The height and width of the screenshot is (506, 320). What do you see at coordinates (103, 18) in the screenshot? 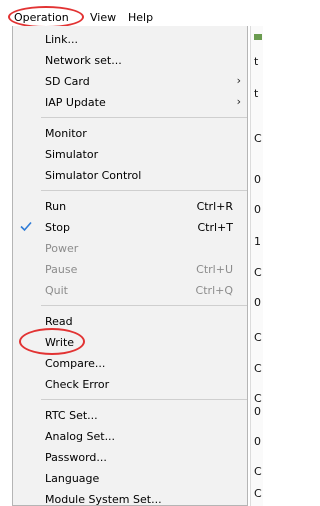
I see `menu-view: View` at bounding box center [103, 18].